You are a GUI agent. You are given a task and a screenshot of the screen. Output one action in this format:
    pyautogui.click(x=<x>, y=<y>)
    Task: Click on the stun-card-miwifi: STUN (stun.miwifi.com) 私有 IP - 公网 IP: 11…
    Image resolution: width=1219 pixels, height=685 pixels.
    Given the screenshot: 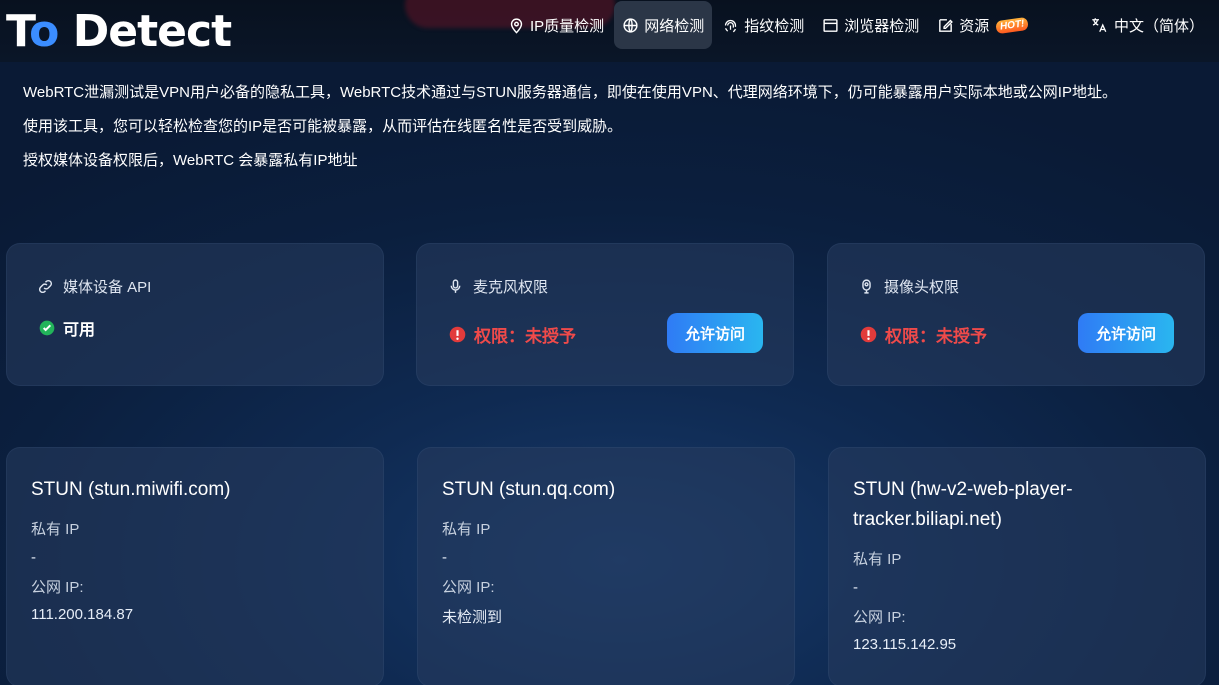 What is the action you would take?
    pyautogui.click(x=195, y=566)
    